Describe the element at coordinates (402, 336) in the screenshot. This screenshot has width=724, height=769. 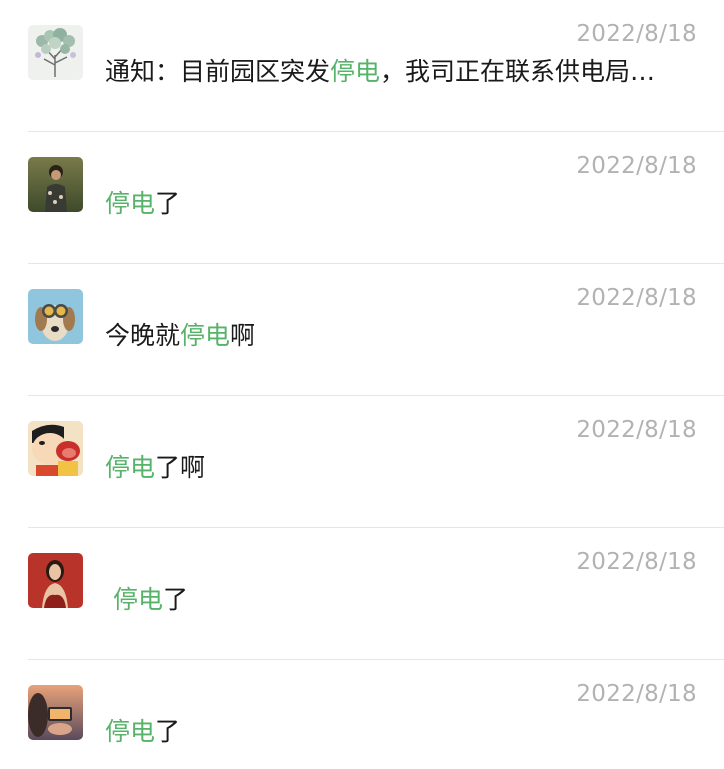
I see `message-snippet: 今晚就停电啊` at that location.